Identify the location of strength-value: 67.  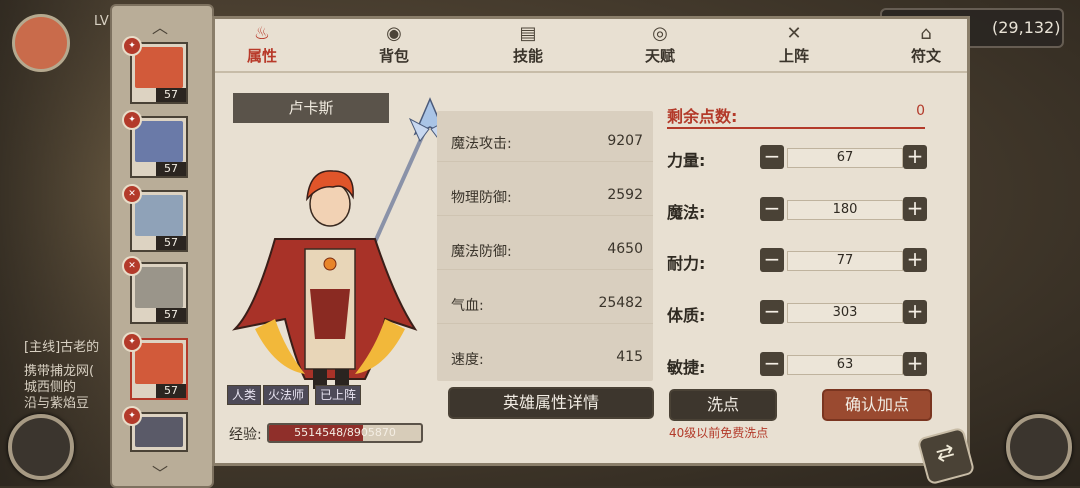
(845, 158).